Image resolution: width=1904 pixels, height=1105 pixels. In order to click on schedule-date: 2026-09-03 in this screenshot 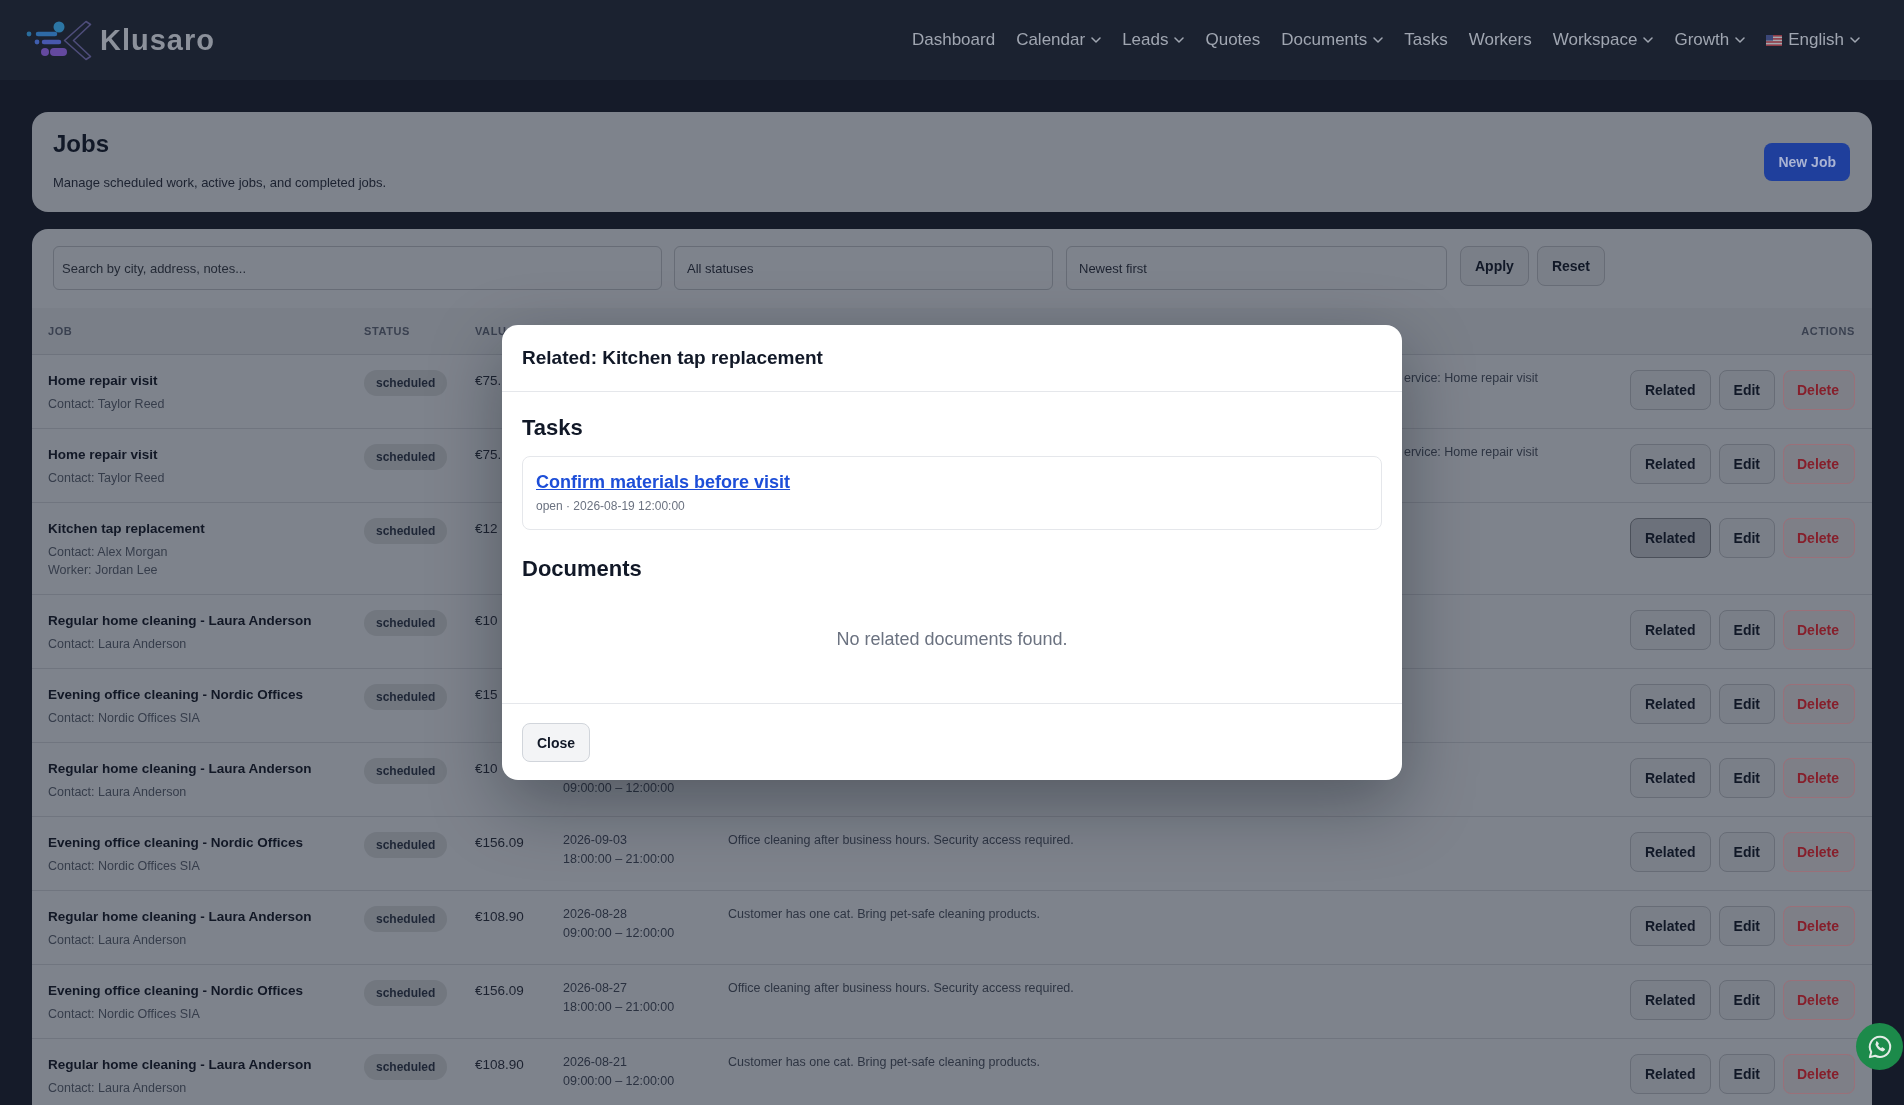, I will do `click(595, 840)`.